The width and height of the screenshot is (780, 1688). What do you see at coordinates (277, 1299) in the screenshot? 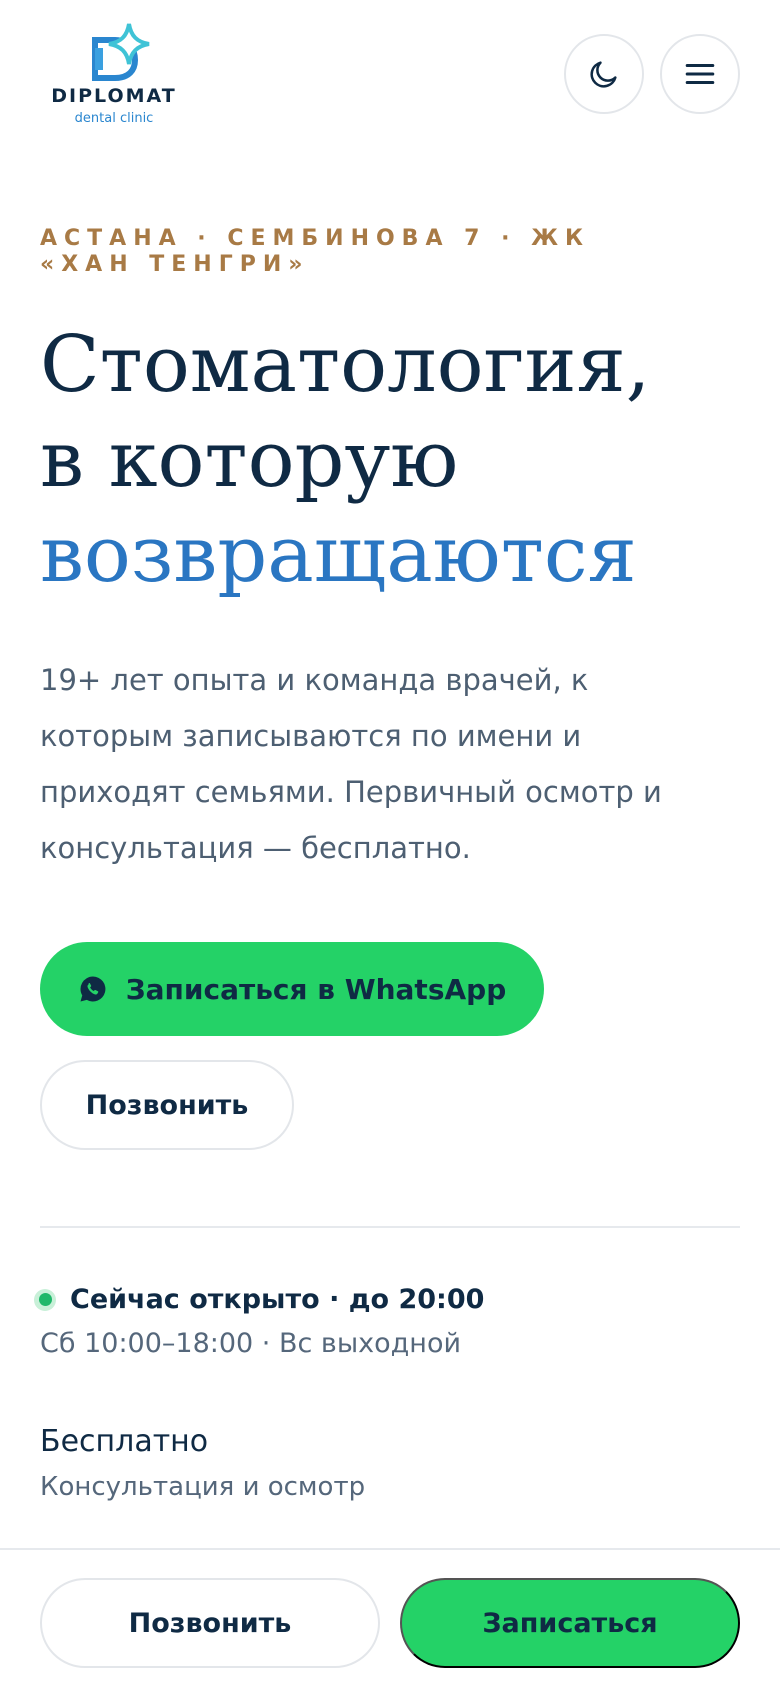
I see `open-status-text: Сейчас открыто · до 20:00` at bounding box center [277, 1299].